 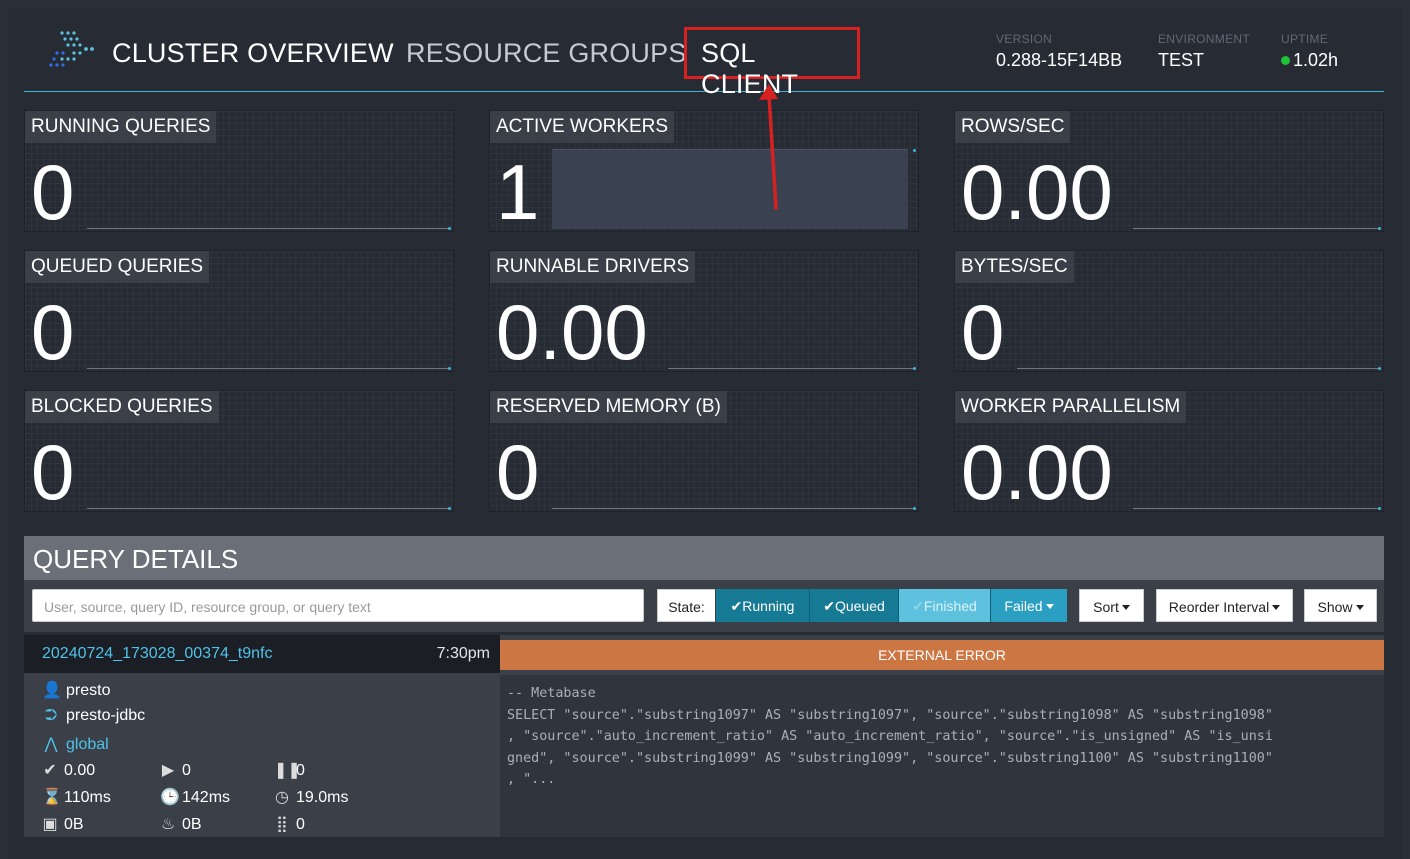 What do you see at coordinates (768, 606) in the screenshot?
I see `filter-running-label: Running` at bounding box center [768, 606].